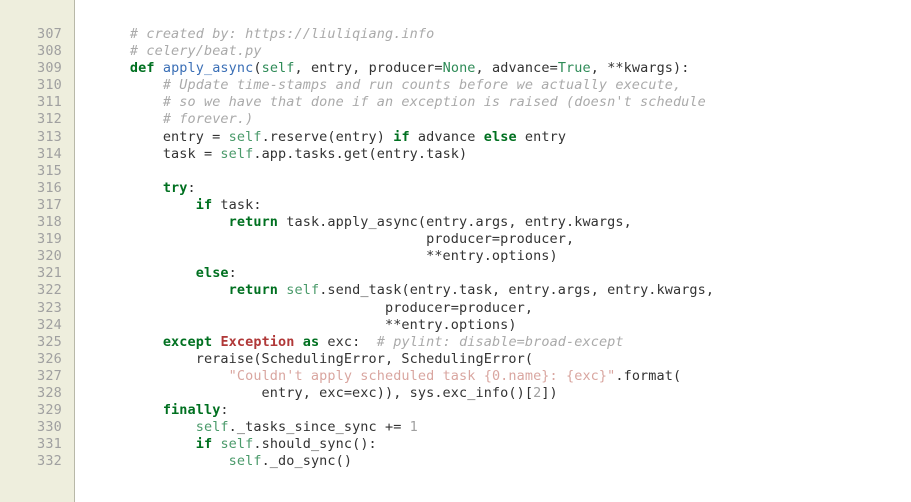  I want to click on line-number: 325, so click(49, 341).